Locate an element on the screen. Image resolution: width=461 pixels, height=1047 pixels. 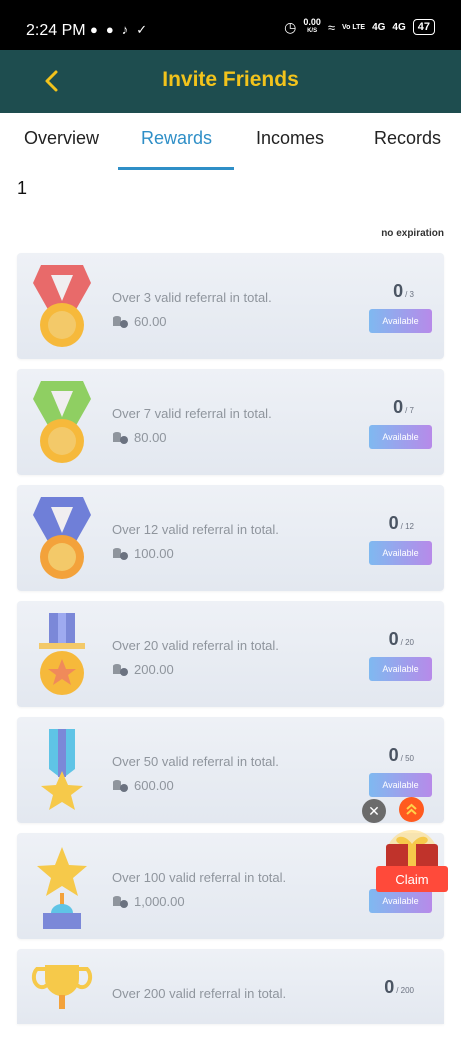
battery-indicator: 47 is located at coordinates (423, 27).